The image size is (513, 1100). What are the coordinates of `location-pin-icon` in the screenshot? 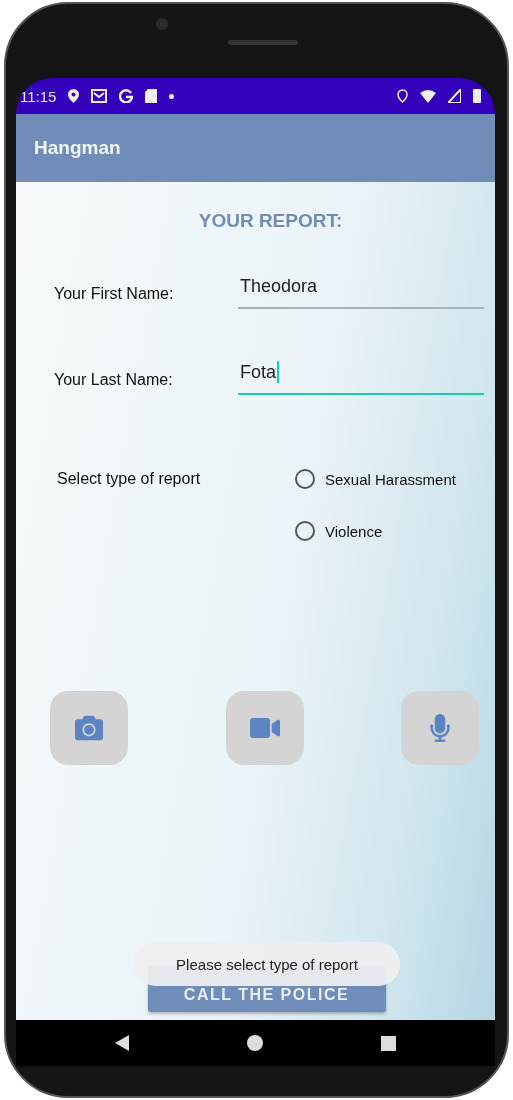 It's located at (74, 96).